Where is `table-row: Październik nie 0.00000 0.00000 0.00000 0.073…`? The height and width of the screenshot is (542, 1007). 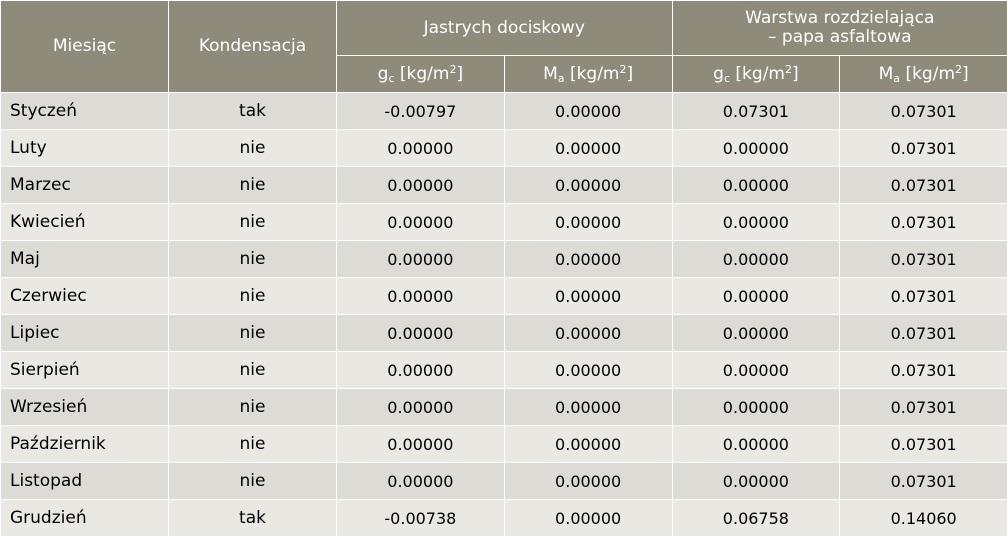 table-row: Październik nie 0.00000 0.00000 0.00000 0.073… is located at coordinates (503, 444).